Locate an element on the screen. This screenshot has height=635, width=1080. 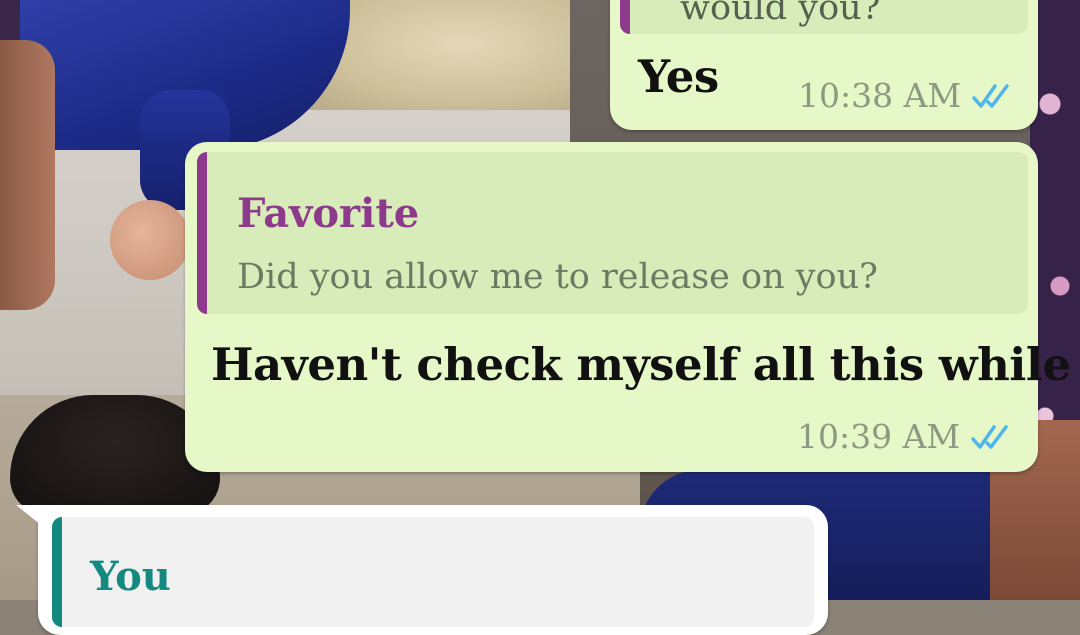
message-meta: 10:39 AM is located at coordinates (908, 436).